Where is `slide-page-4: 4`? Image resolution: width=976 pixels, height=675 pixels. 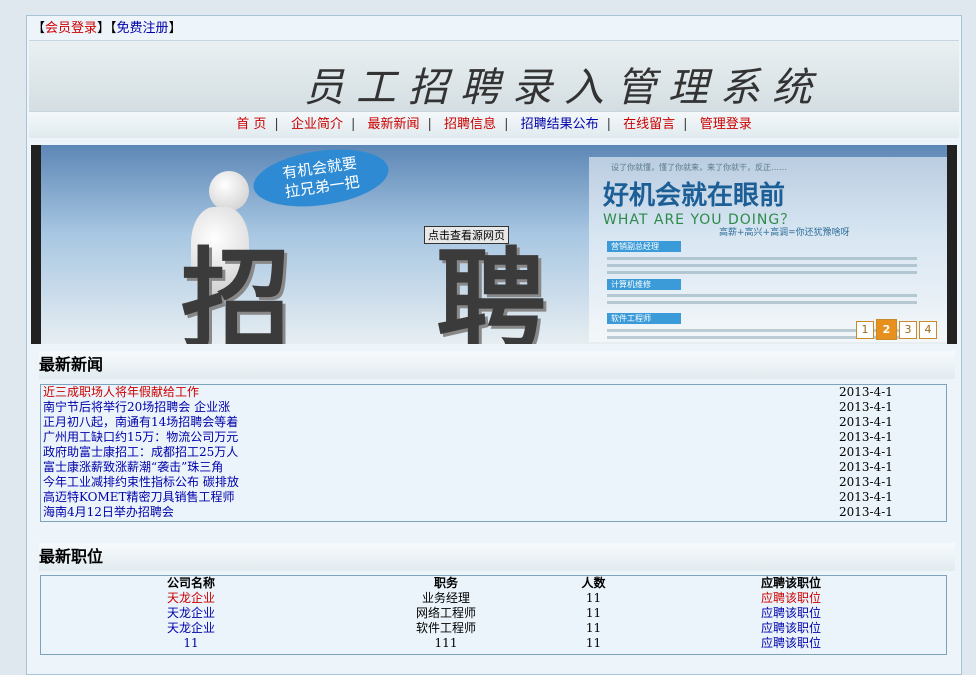
slide-page-4: 4 is located at coordinates (928, 330).